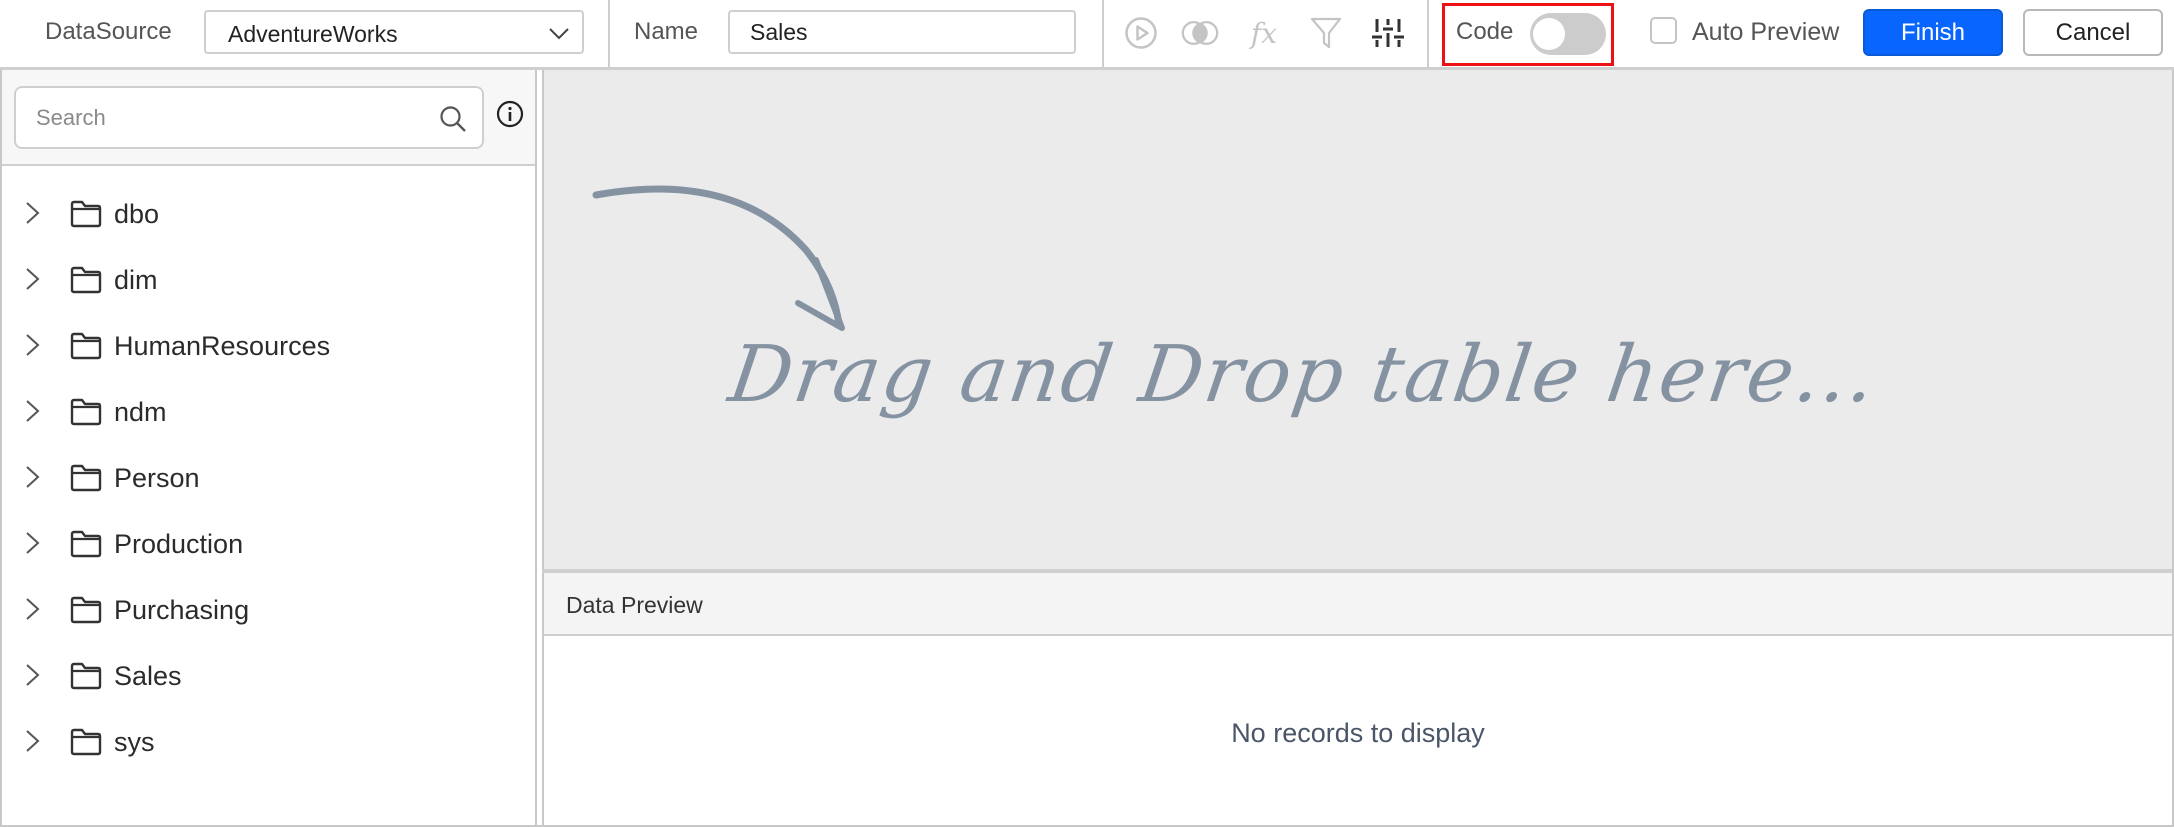 The width and height of the screenshot is (2174, 827). I want to click on tree-item-label: ndm, so click(140, 412).